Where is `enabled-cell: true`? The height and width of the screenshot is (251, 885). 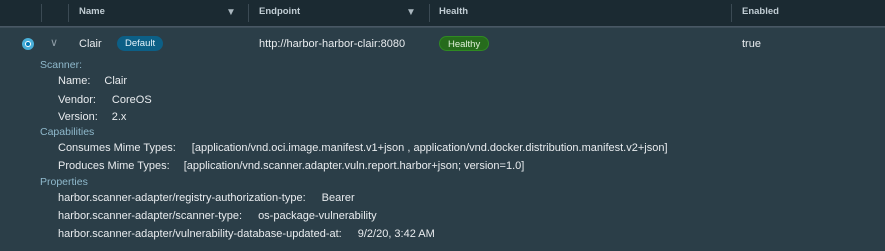
enabled-cell: true is located at coordinates (751, 44).